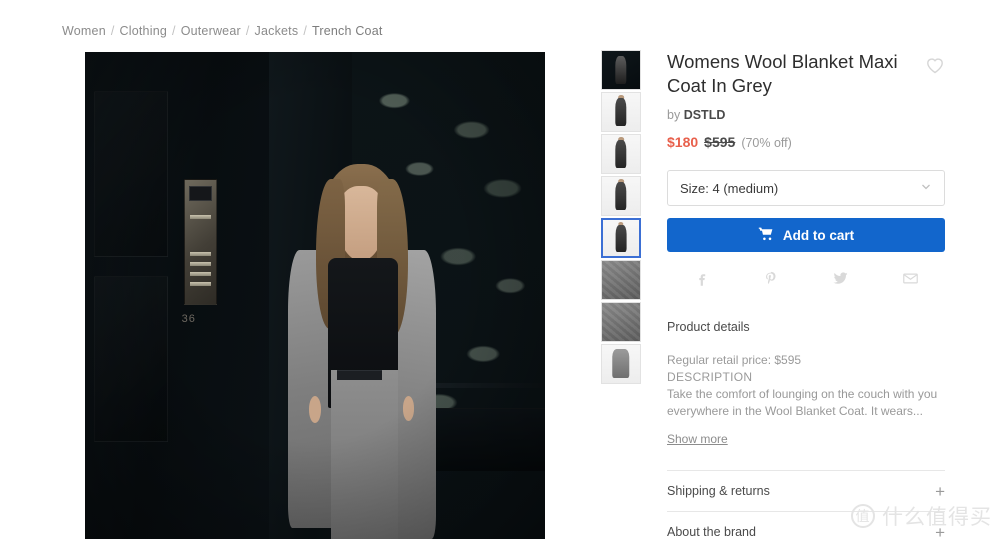 This screenshot has height=539, width=1008. I want to click on show-more-link: Show more, so click(697, 439).